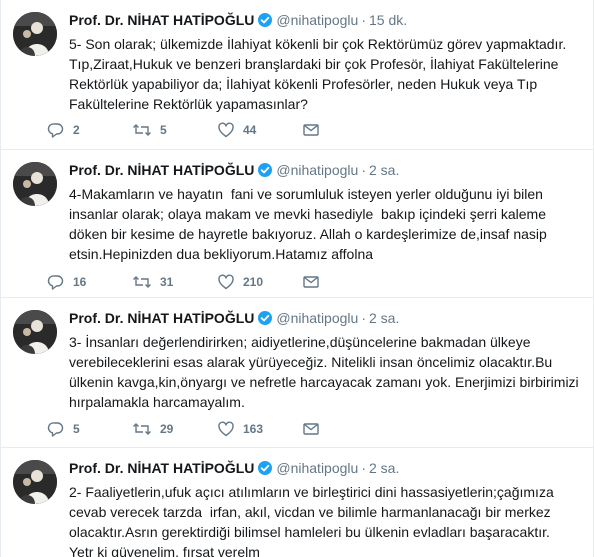 The height and width of the screenshot is (557, 594). What do you see at coordinates (89, 429) in the screenshot?
I see `reply-button: 5` at bounding box center [89, 429].